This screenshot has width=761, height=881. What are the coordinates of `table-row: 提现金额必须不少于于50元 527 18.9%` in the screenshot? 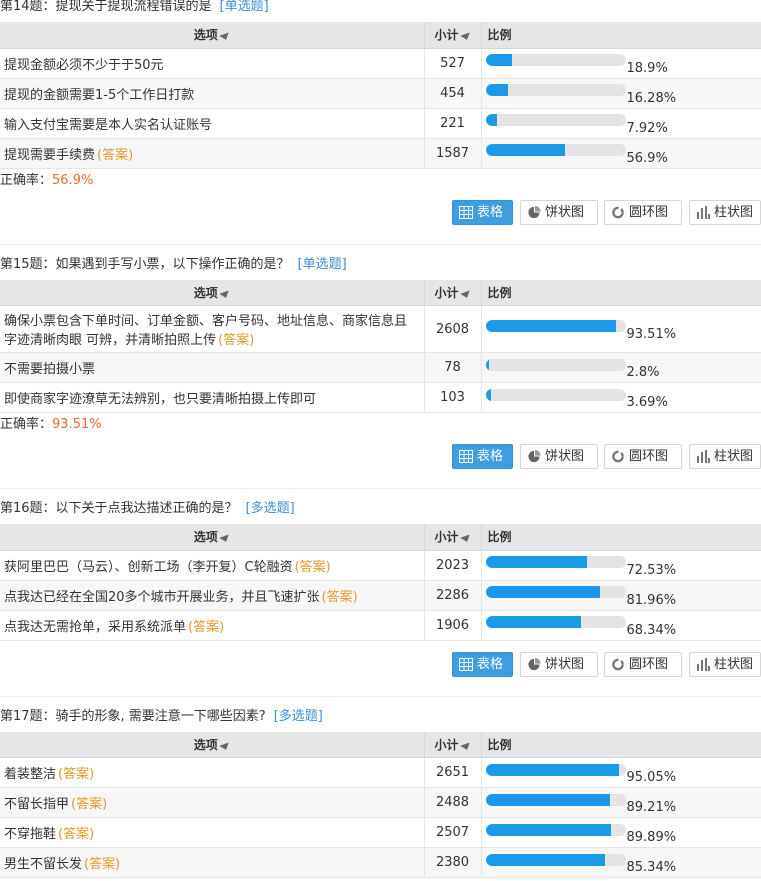 It's located at (380, 63).